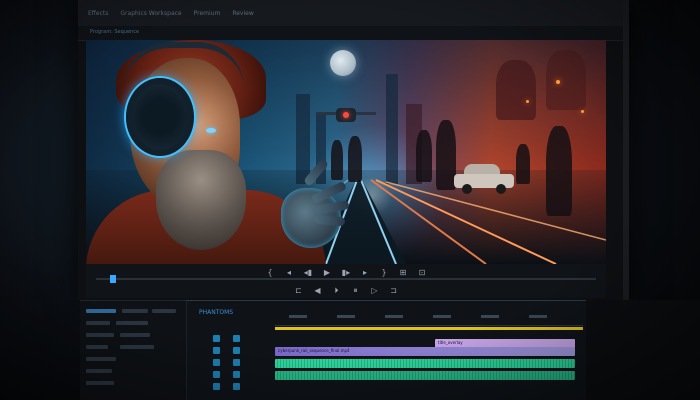  I want to click on cybernetic-hand, so click(306, 203).